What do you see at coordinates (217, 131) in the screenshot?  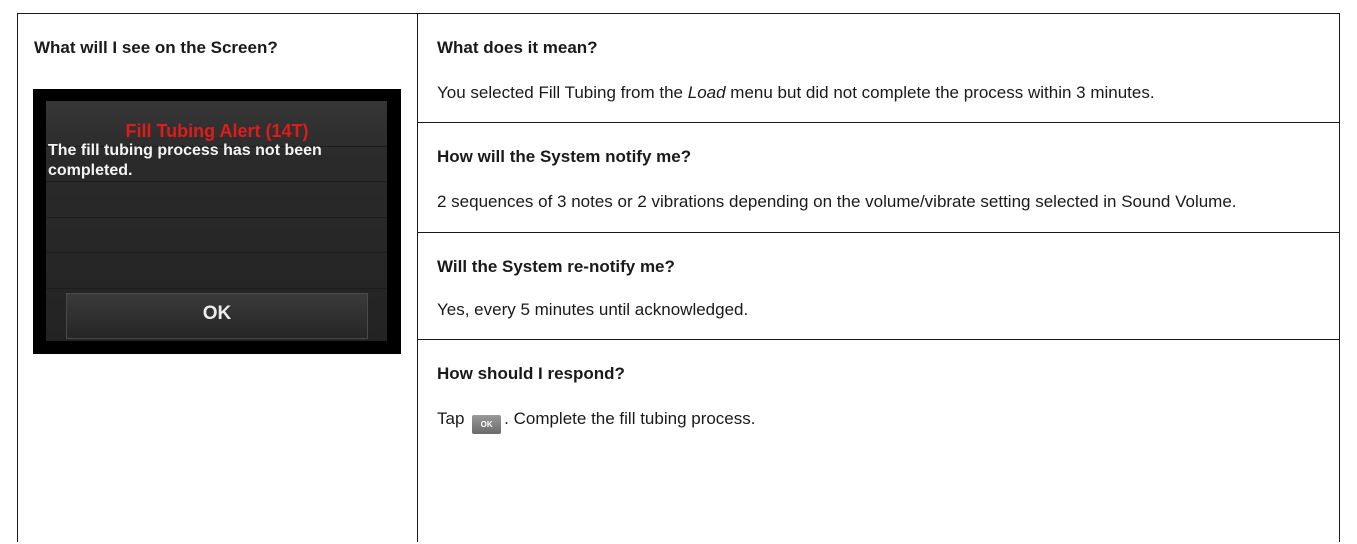 I see `alert-title: Fill Tubing Alert (14T)` at bounding box center [217, 131].